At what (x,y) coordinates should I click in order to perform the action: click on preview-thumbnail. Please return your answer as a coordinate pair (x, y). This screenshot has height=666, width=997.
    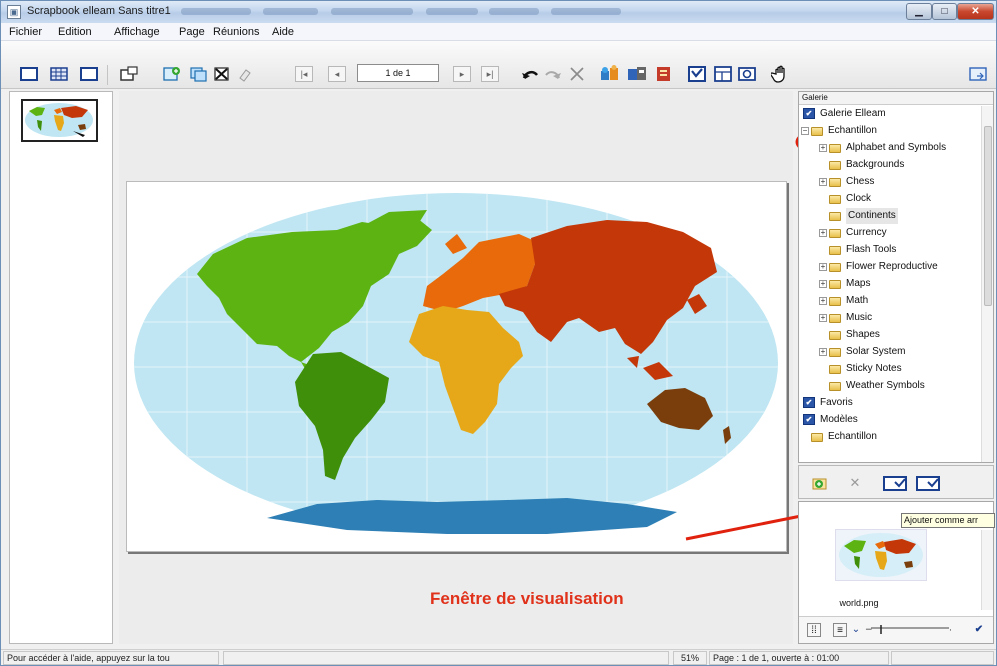
    Looking at the image, I should click on (881, 555).